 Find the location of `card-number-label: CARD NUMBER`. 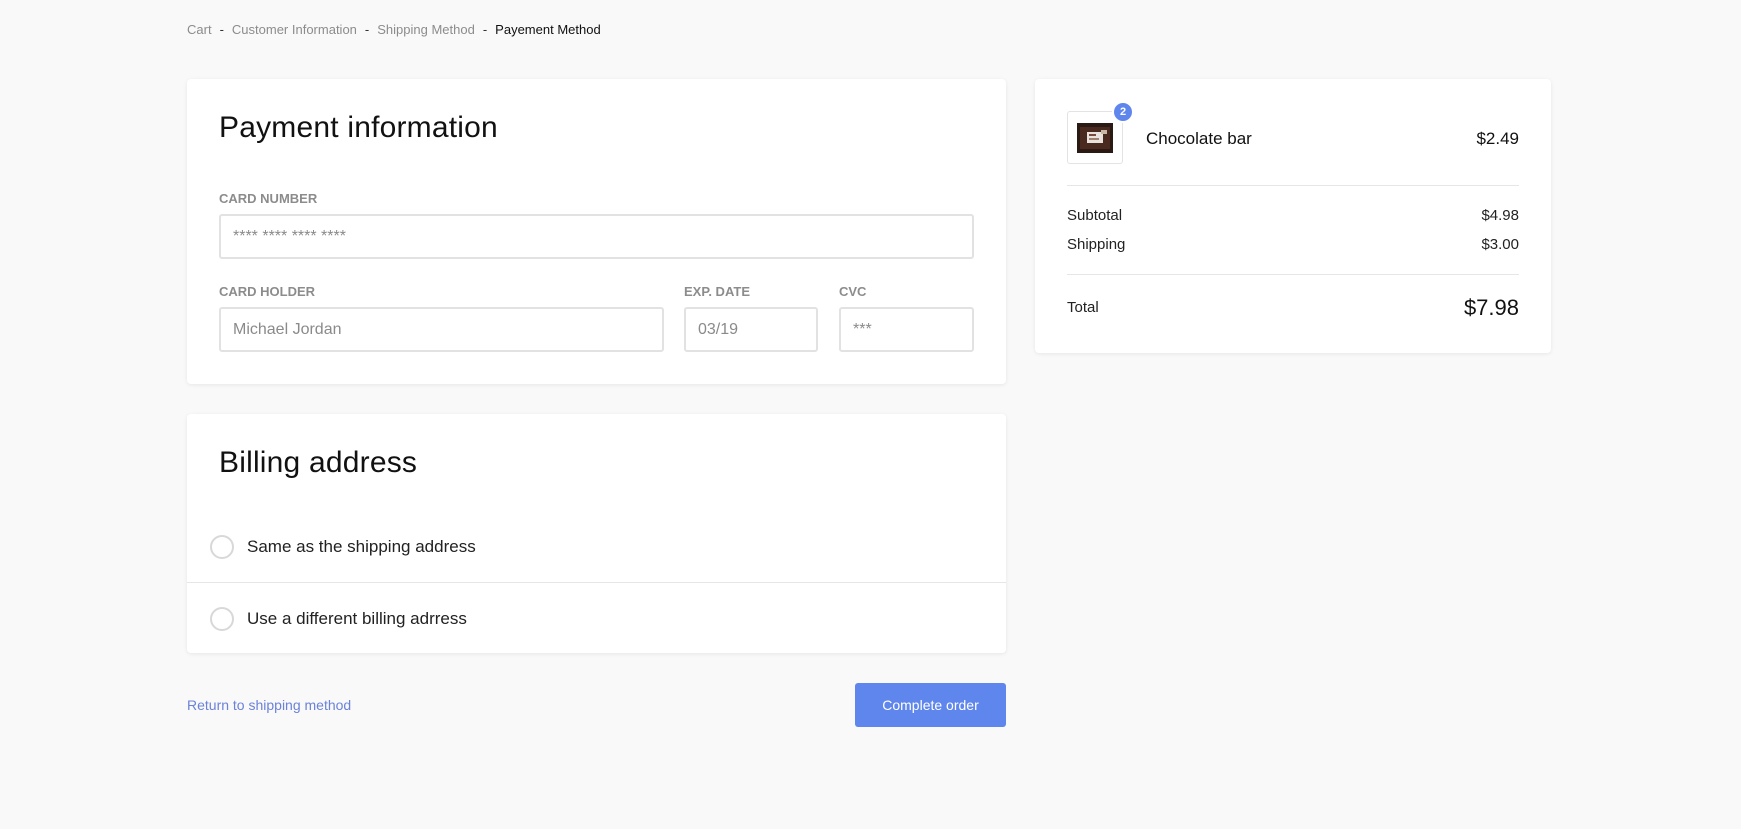

card-number-label: CARD NUMBER is located at coordinates (268, 198).